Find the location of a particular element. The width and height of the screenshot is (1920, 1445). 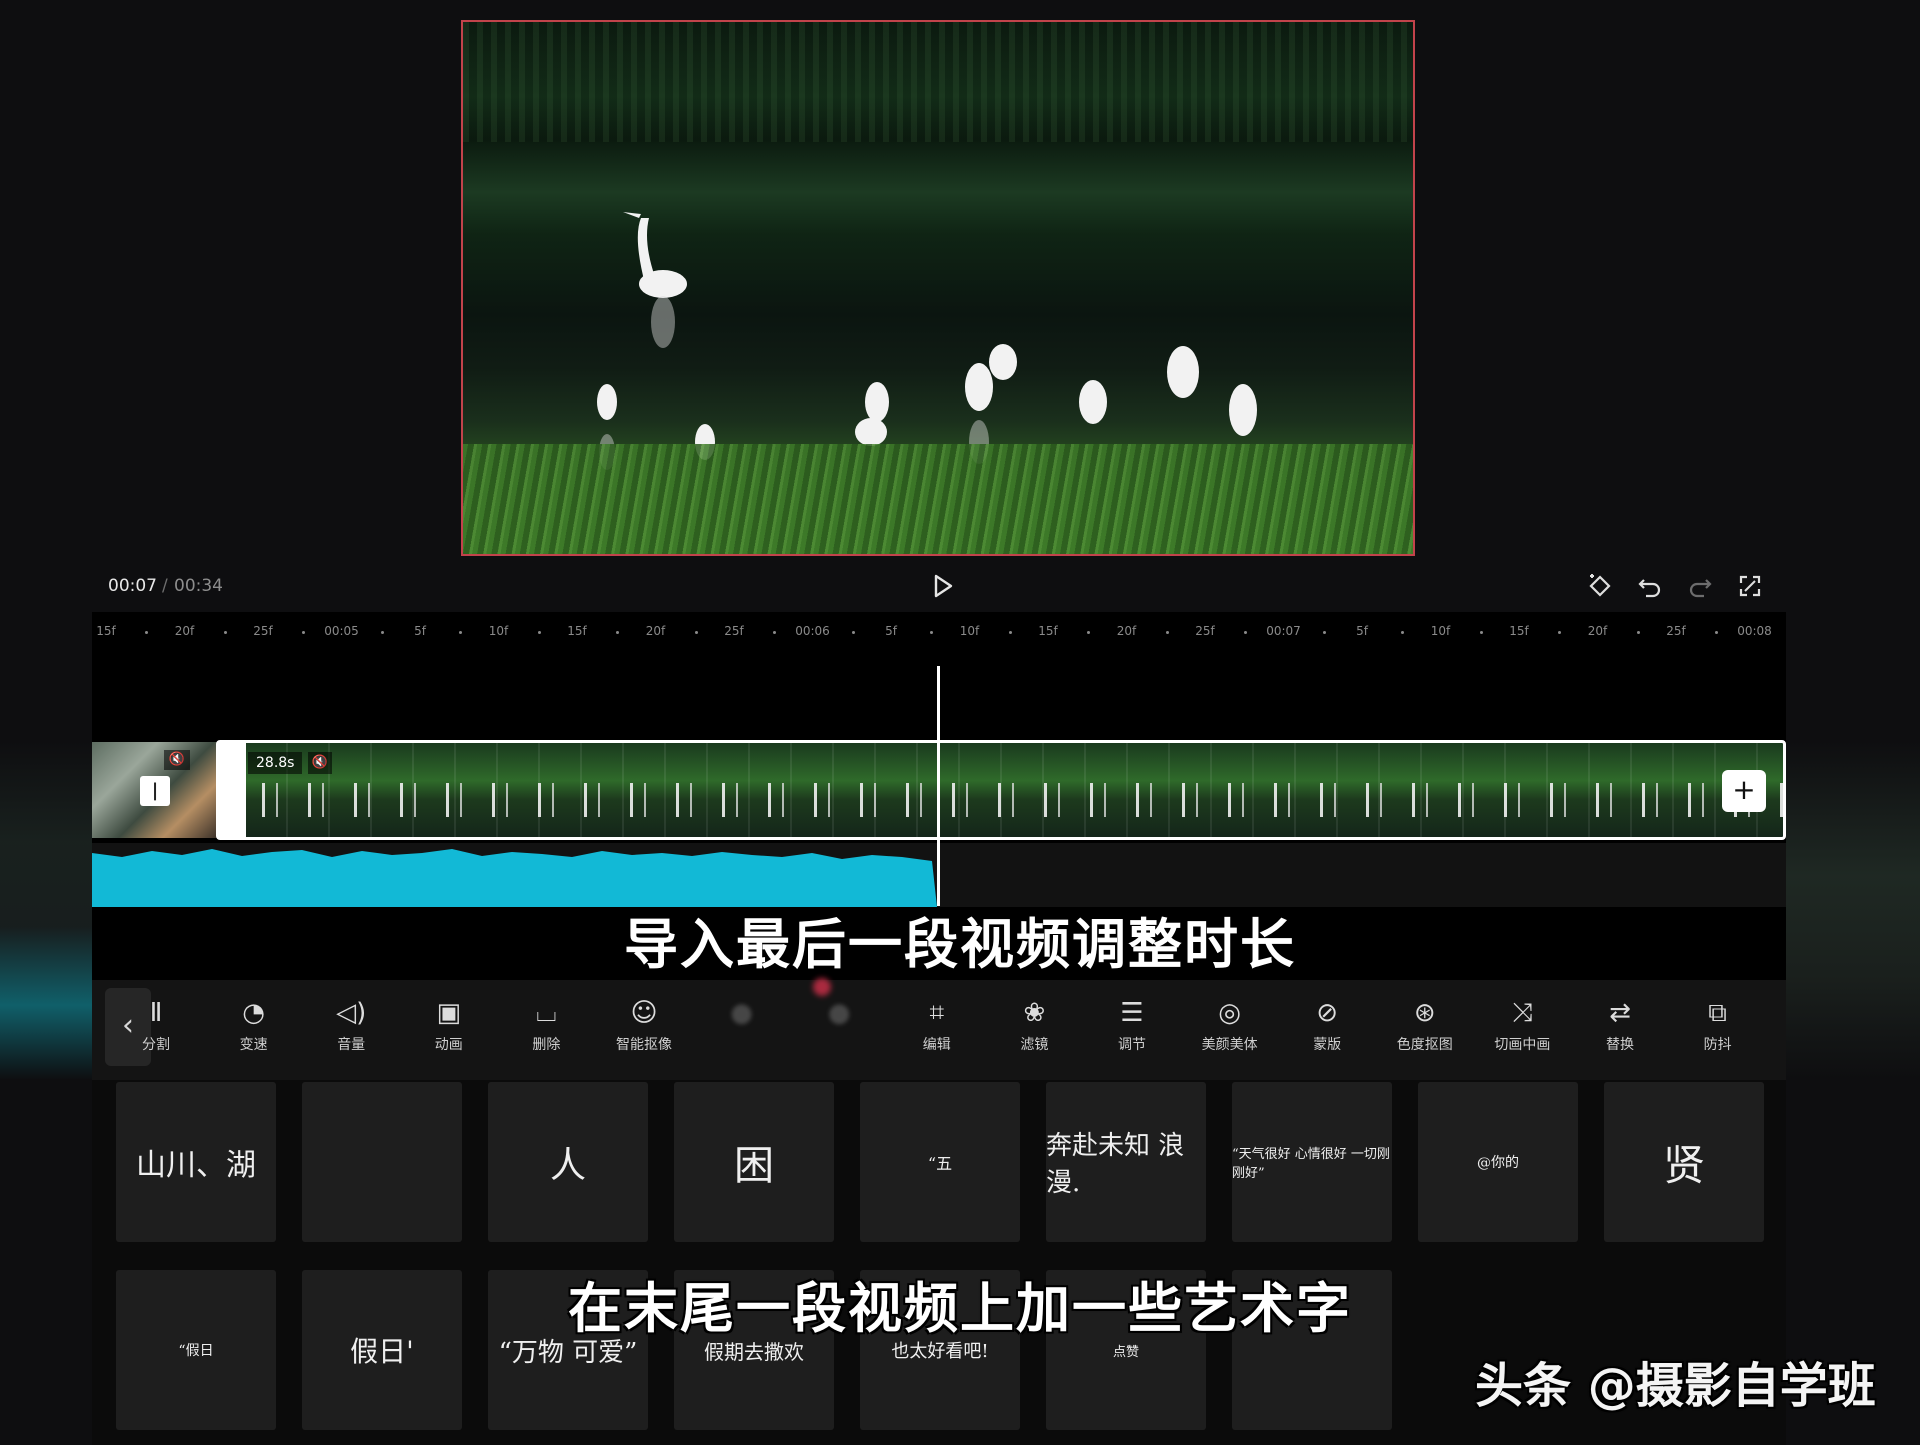

undo-button is located at coordinates (1650, 586).